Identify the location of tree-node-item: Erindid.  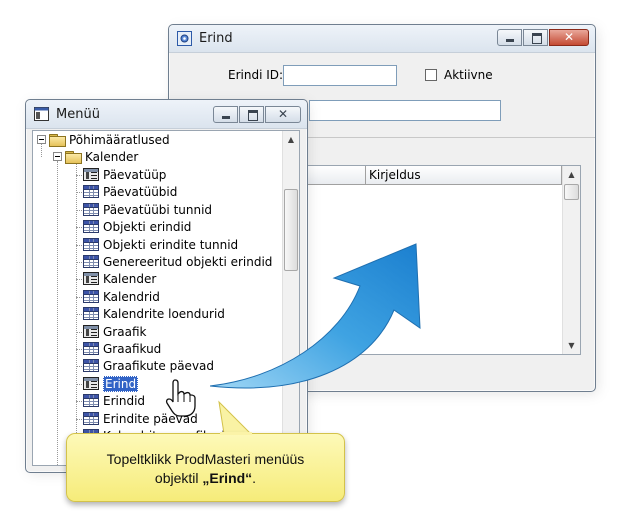
(111, 401).